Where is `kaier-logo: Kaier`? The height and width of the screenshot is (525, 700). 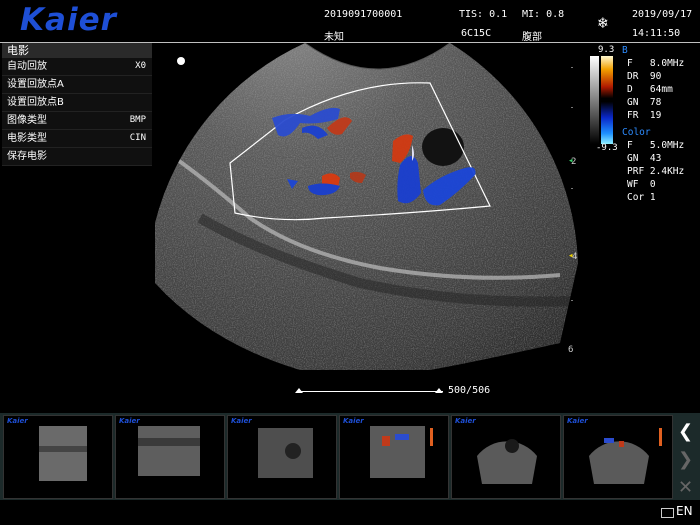
kaier-logo: Kaier is located at coordinates (68, 20).